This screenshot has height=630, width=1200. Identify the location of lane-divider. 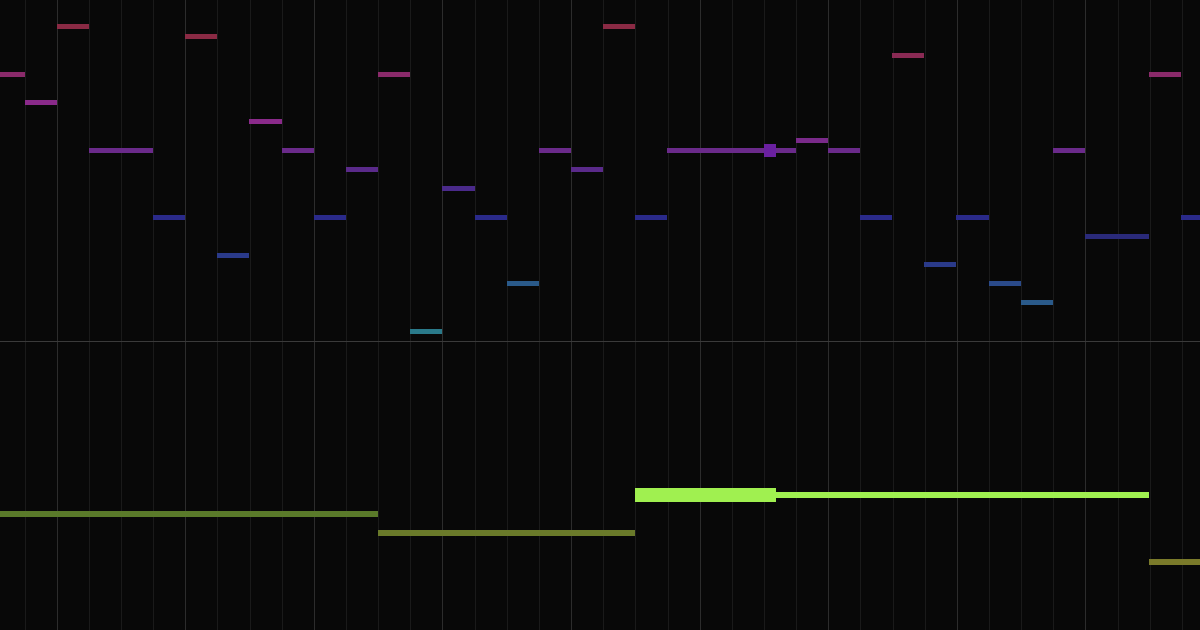
(600, 341).